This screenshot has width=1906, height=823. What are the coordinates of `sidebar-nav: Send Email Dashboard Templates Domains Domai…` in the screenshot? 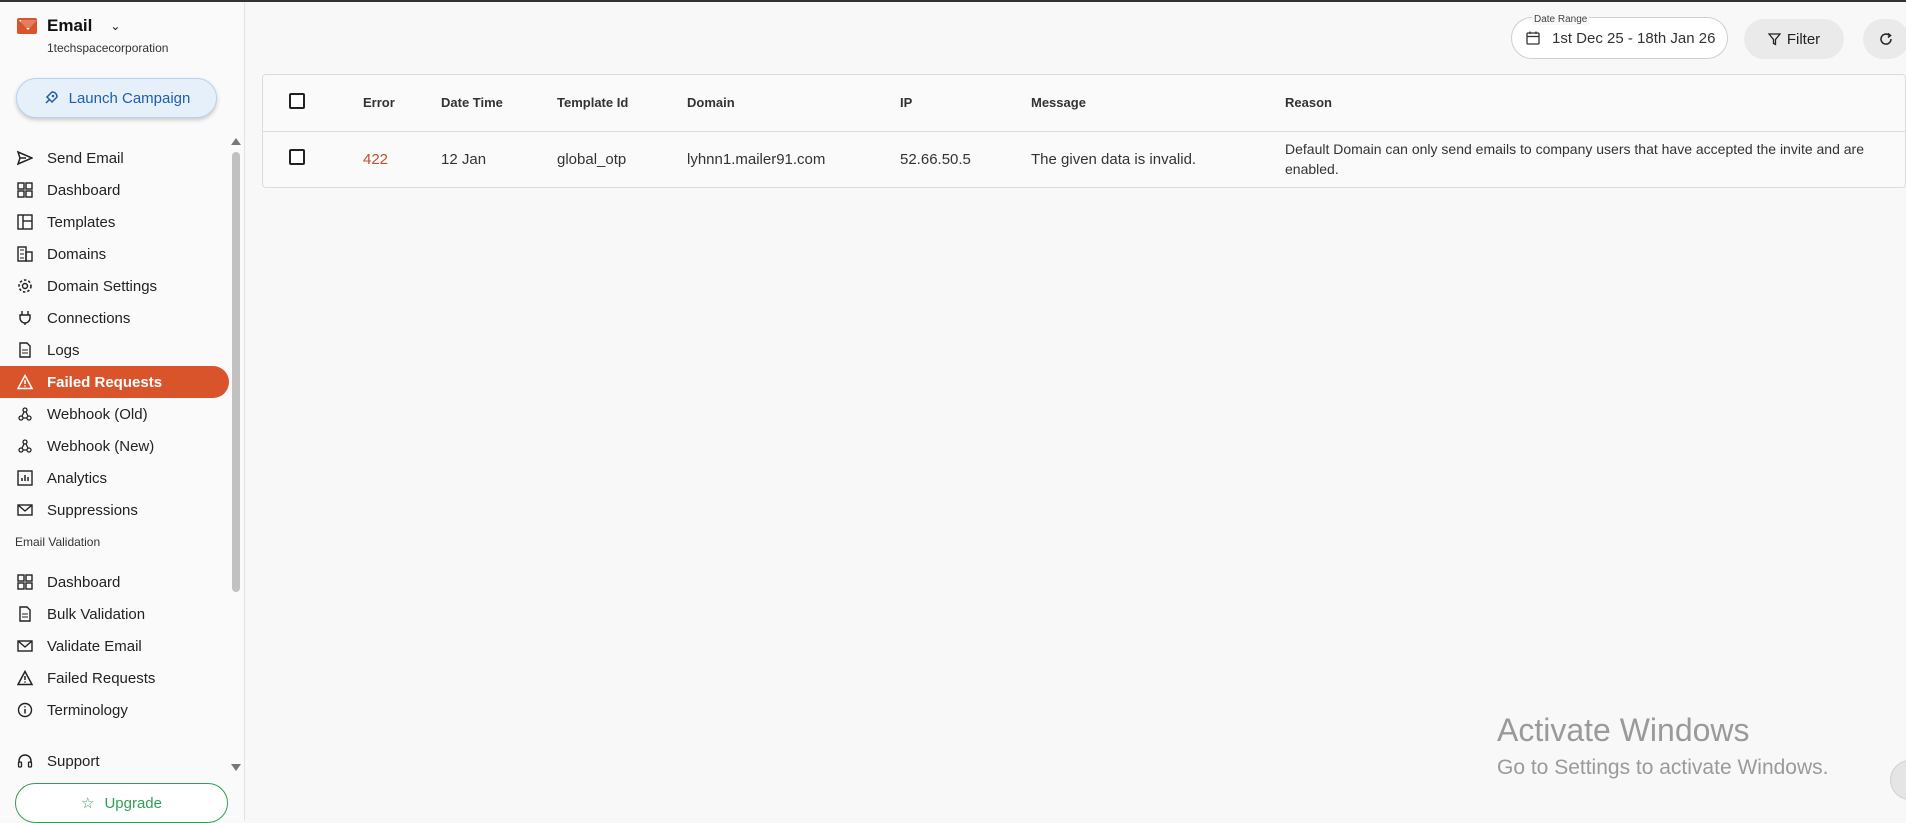 It's located at (114, 434).